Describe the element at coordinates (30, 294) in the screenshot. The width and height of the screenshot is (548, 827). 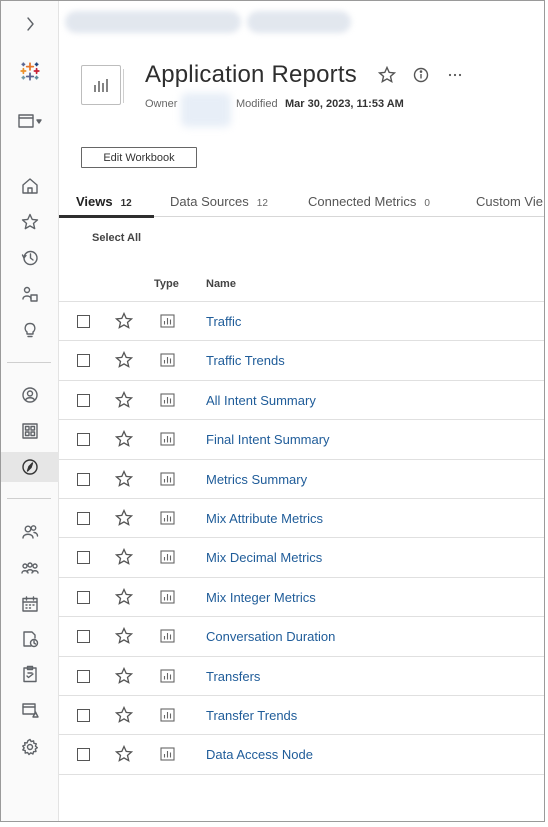
I see `shared-with-me-icon` at that location.